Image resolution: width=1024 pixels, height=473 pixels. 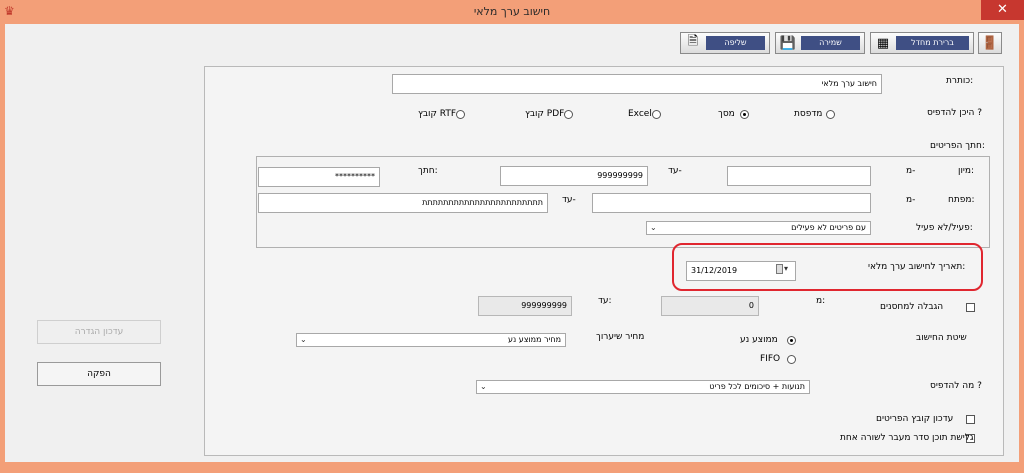 What do you see at coordinates (779, 269) in the screenshot?
I see `calendar-picker-icon` at bounding box center [779, 269].